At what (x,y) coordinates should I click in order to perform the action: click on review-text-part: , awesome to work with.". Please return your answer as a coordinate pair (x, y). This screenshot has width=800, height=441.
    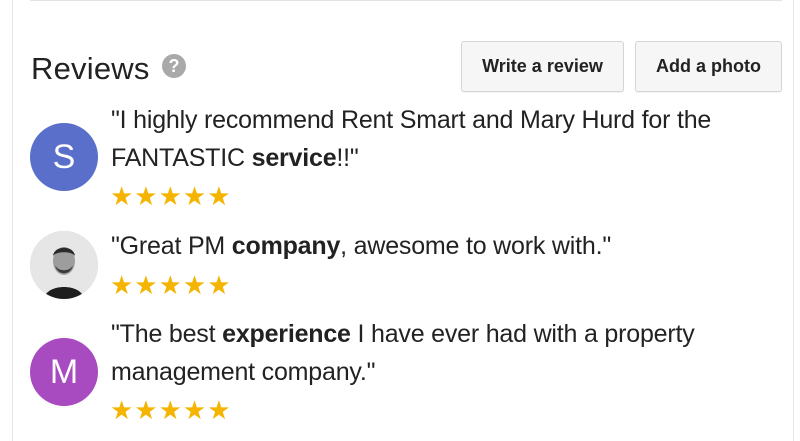
    Looking at the image, I should click on (475, 246).